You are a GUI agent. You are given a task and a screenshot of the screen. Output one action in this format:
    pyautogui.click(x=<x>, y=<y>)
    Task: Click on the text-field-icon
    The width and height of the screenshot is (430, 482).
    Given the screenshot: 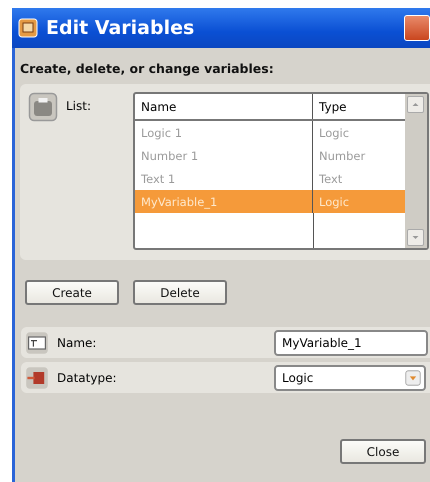 What is the action you would take?
    pyautogui.click(x=37, y=342)
    